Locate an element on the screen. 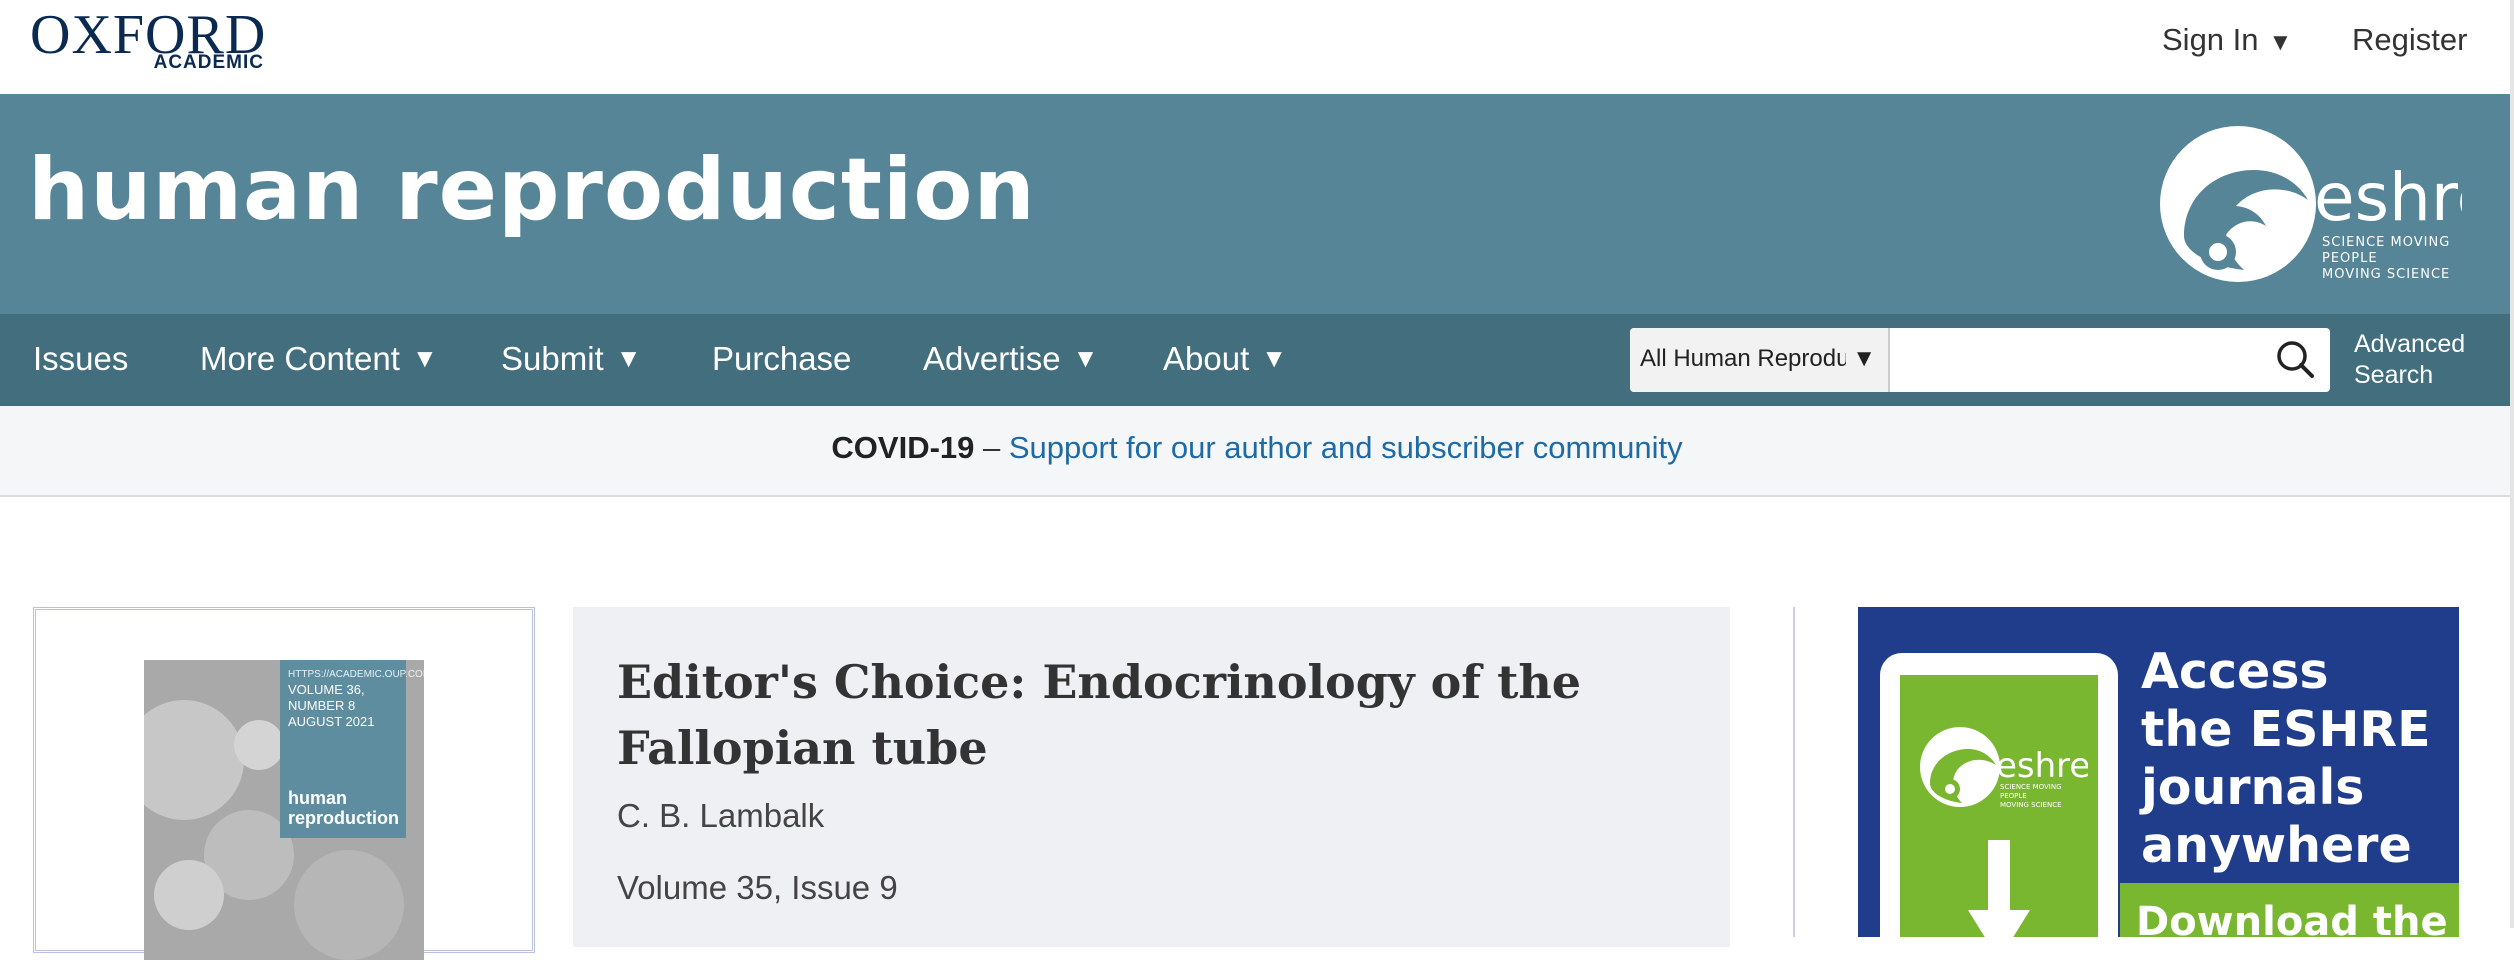 Image resolution: width=2514 pixels, height=960 pixels. nav-item-about: About ▼ is located at coordinates (1225, 359).